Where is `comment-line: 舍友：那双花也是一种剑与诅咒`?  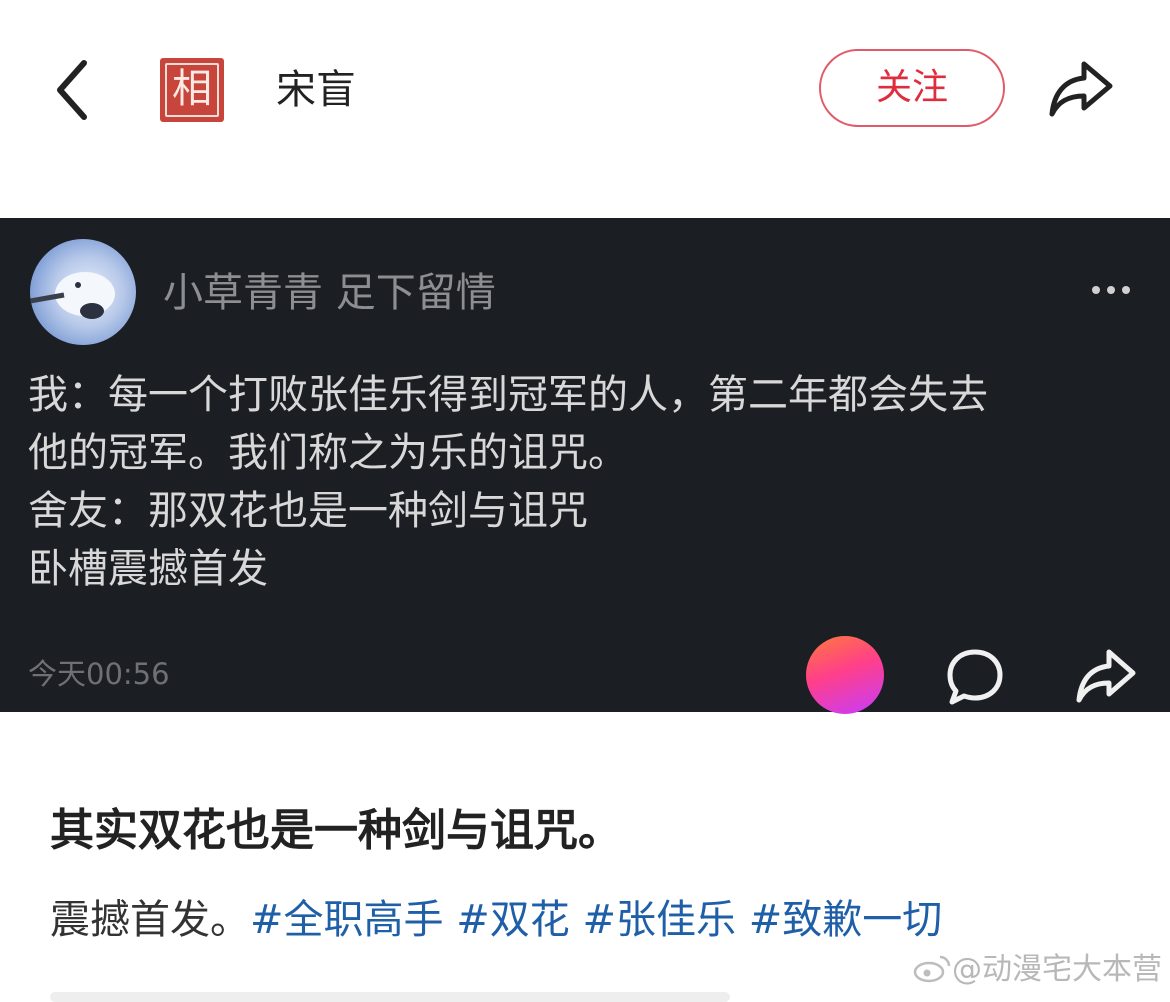 comment-line: 舍友：那双花也是一种剑与诅咒 is located at coordinates (308, 511).